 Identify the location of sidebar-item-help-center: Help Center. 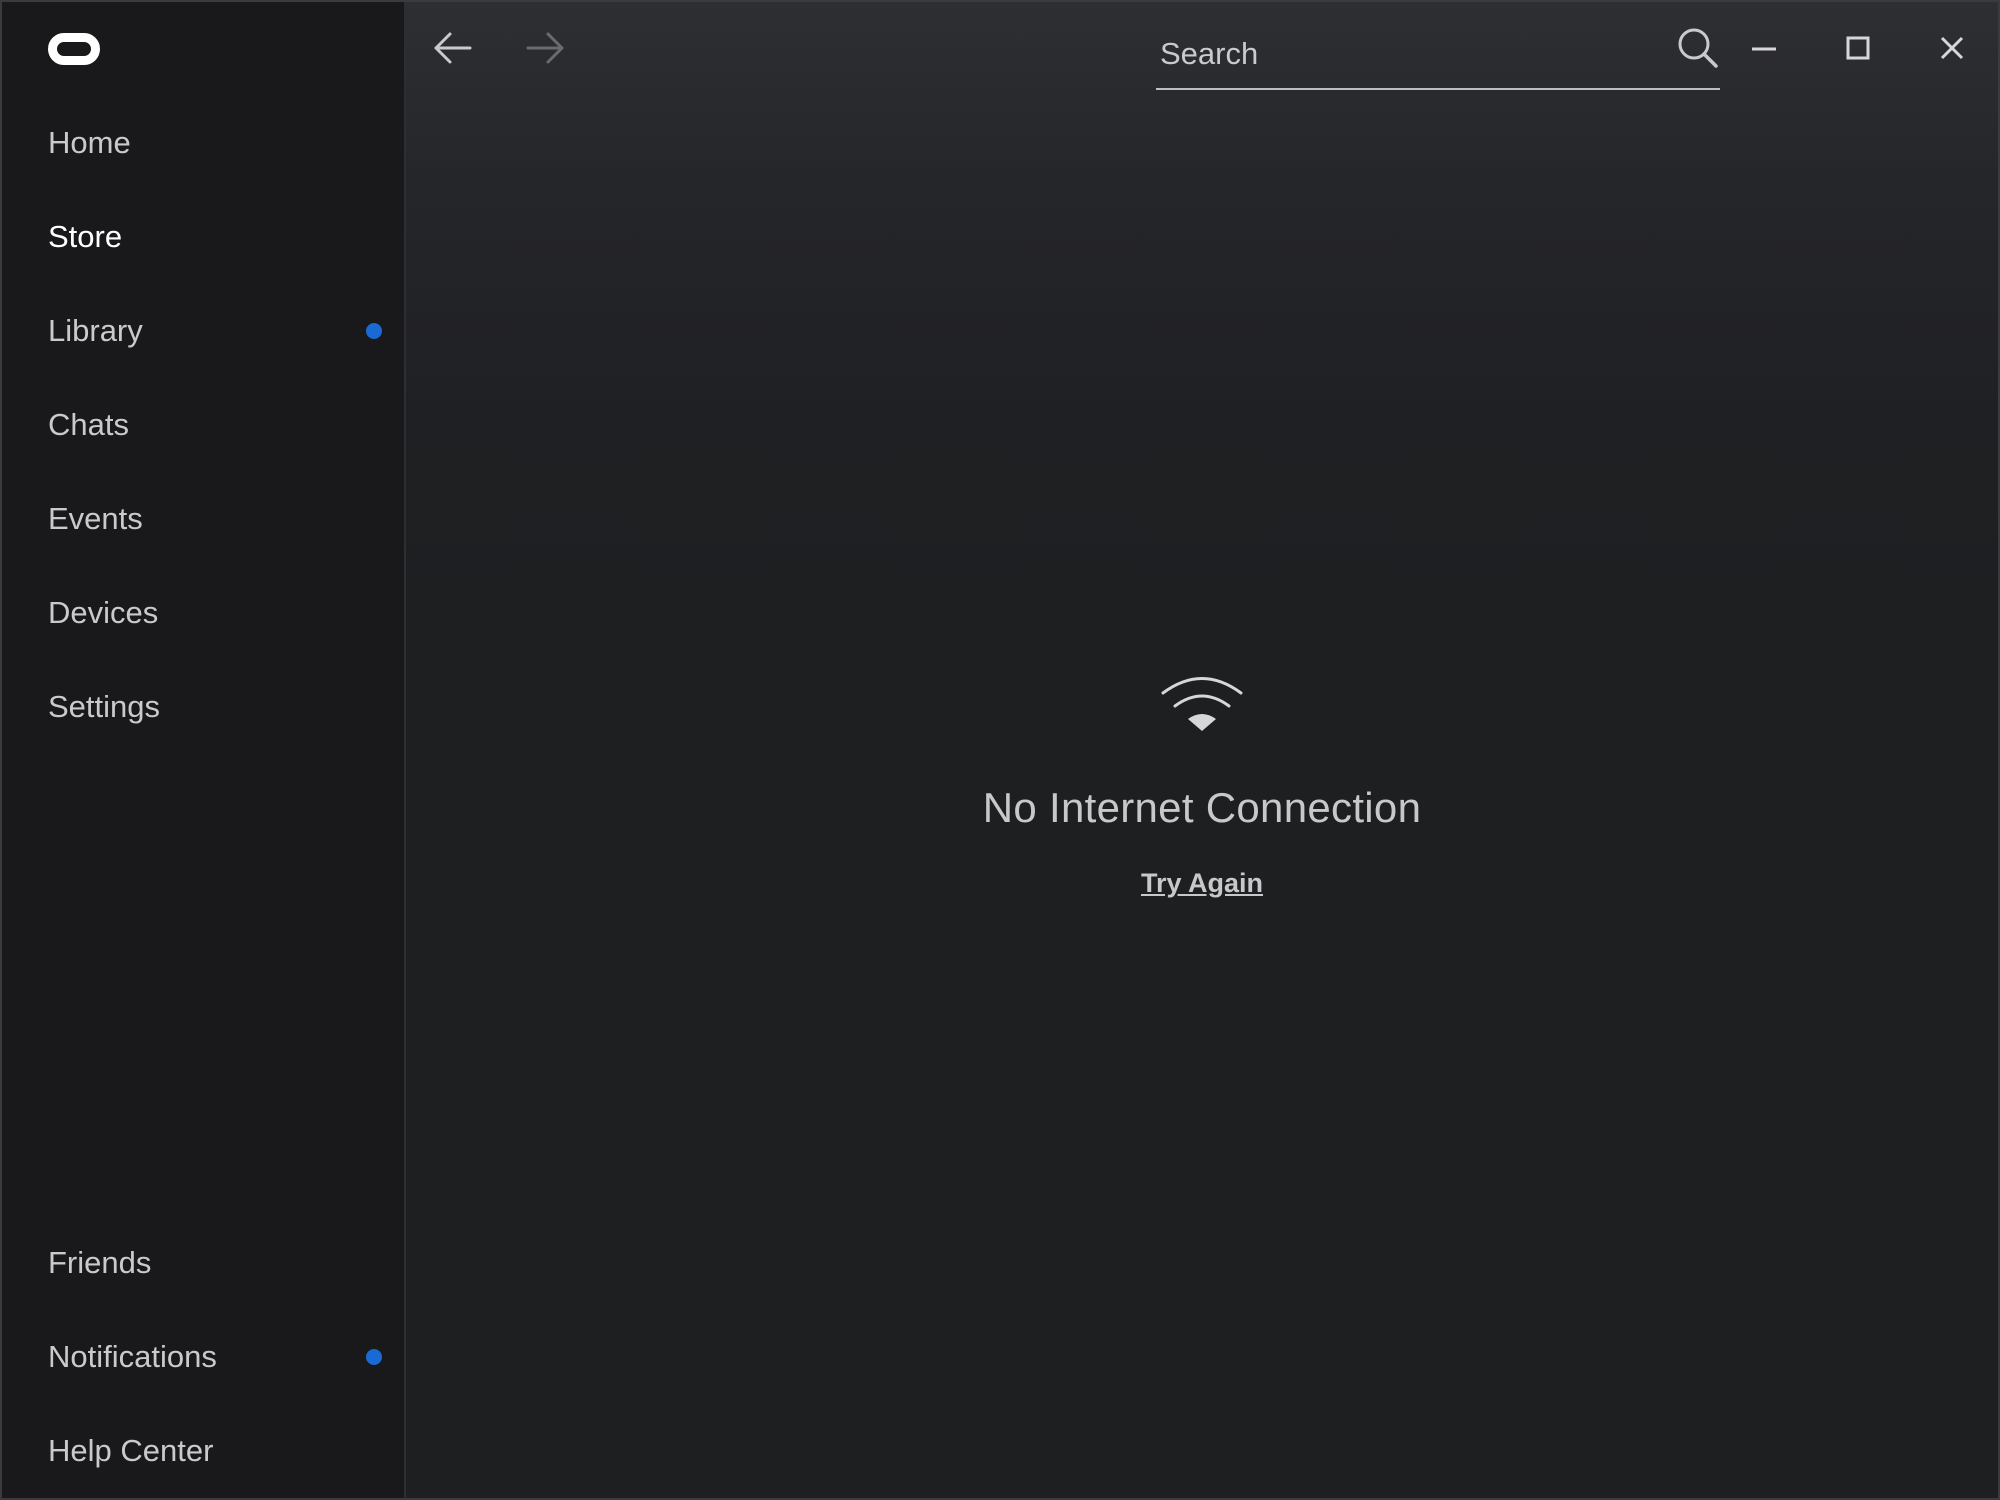
(203, 1451).